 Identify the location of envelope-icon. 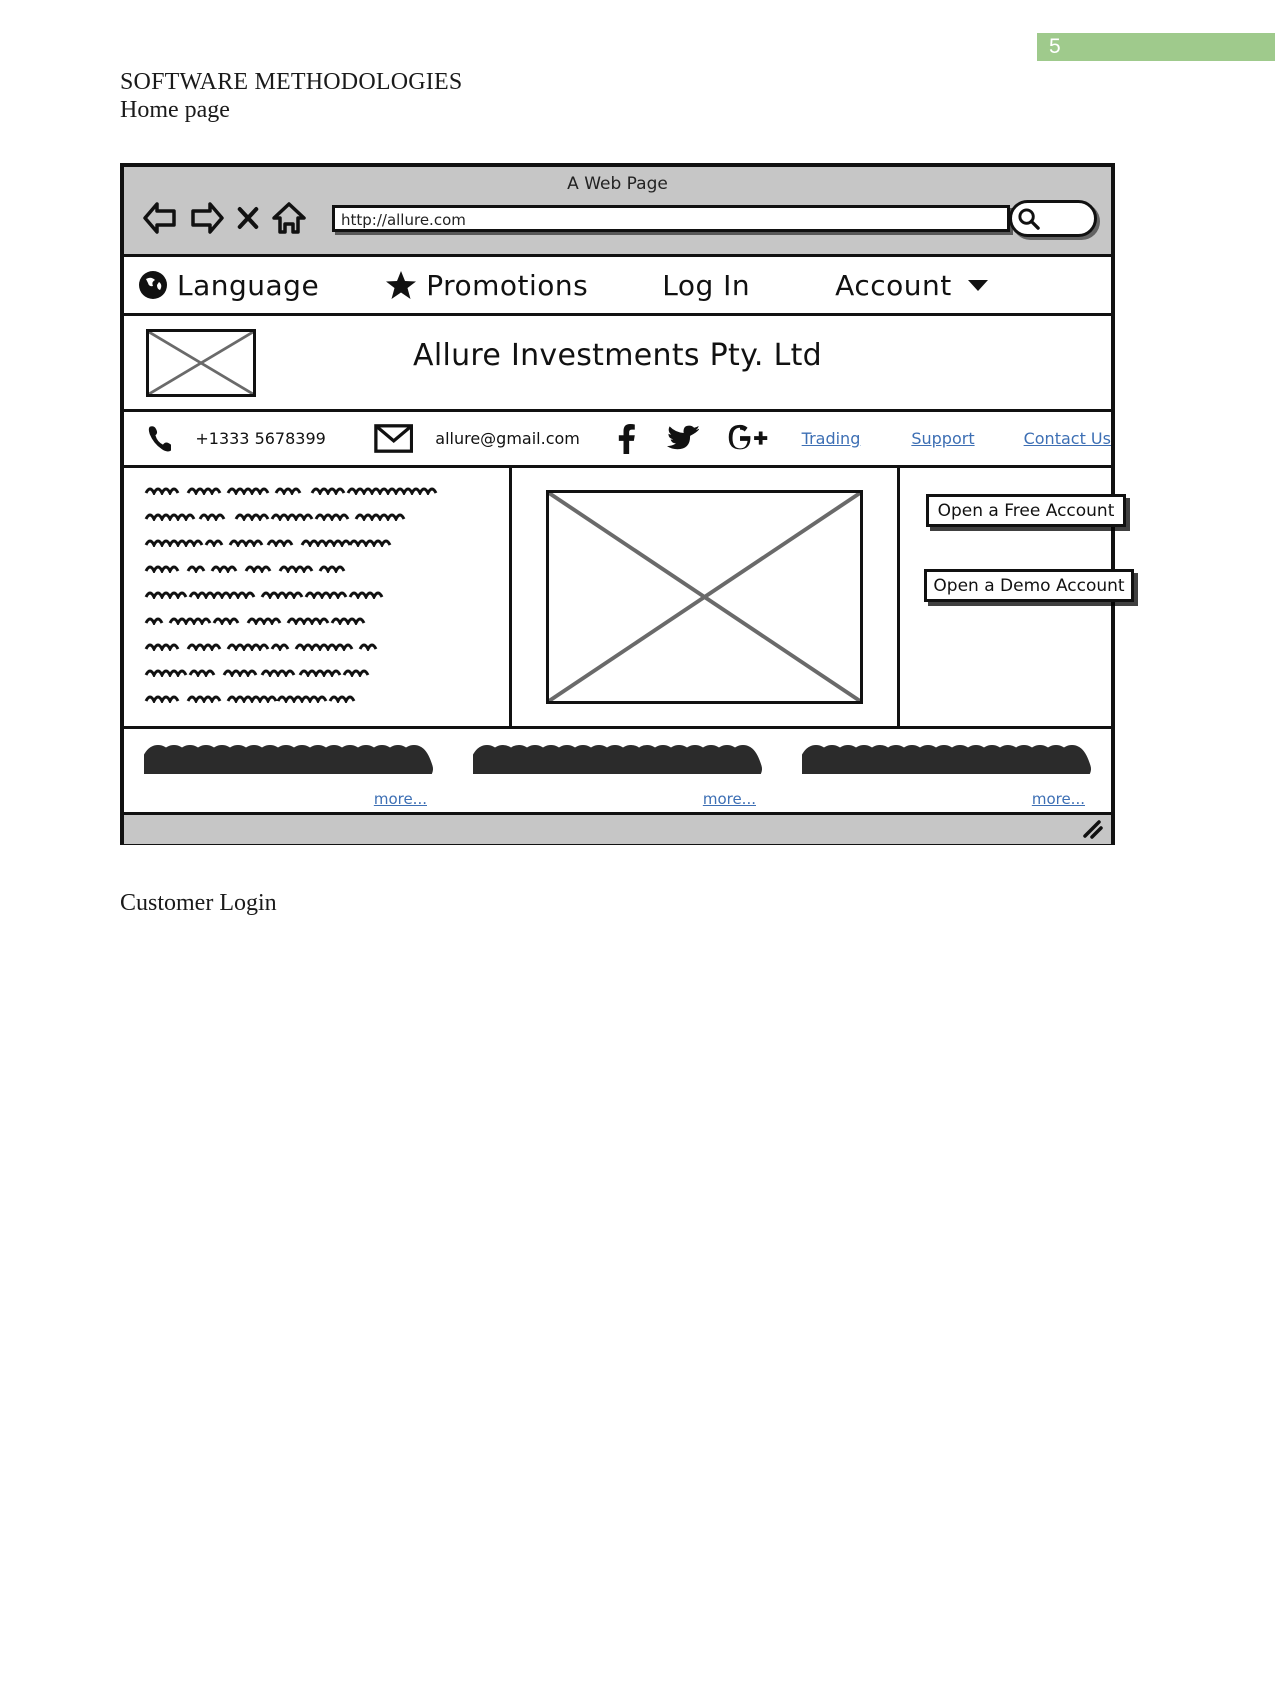
(394, 438).